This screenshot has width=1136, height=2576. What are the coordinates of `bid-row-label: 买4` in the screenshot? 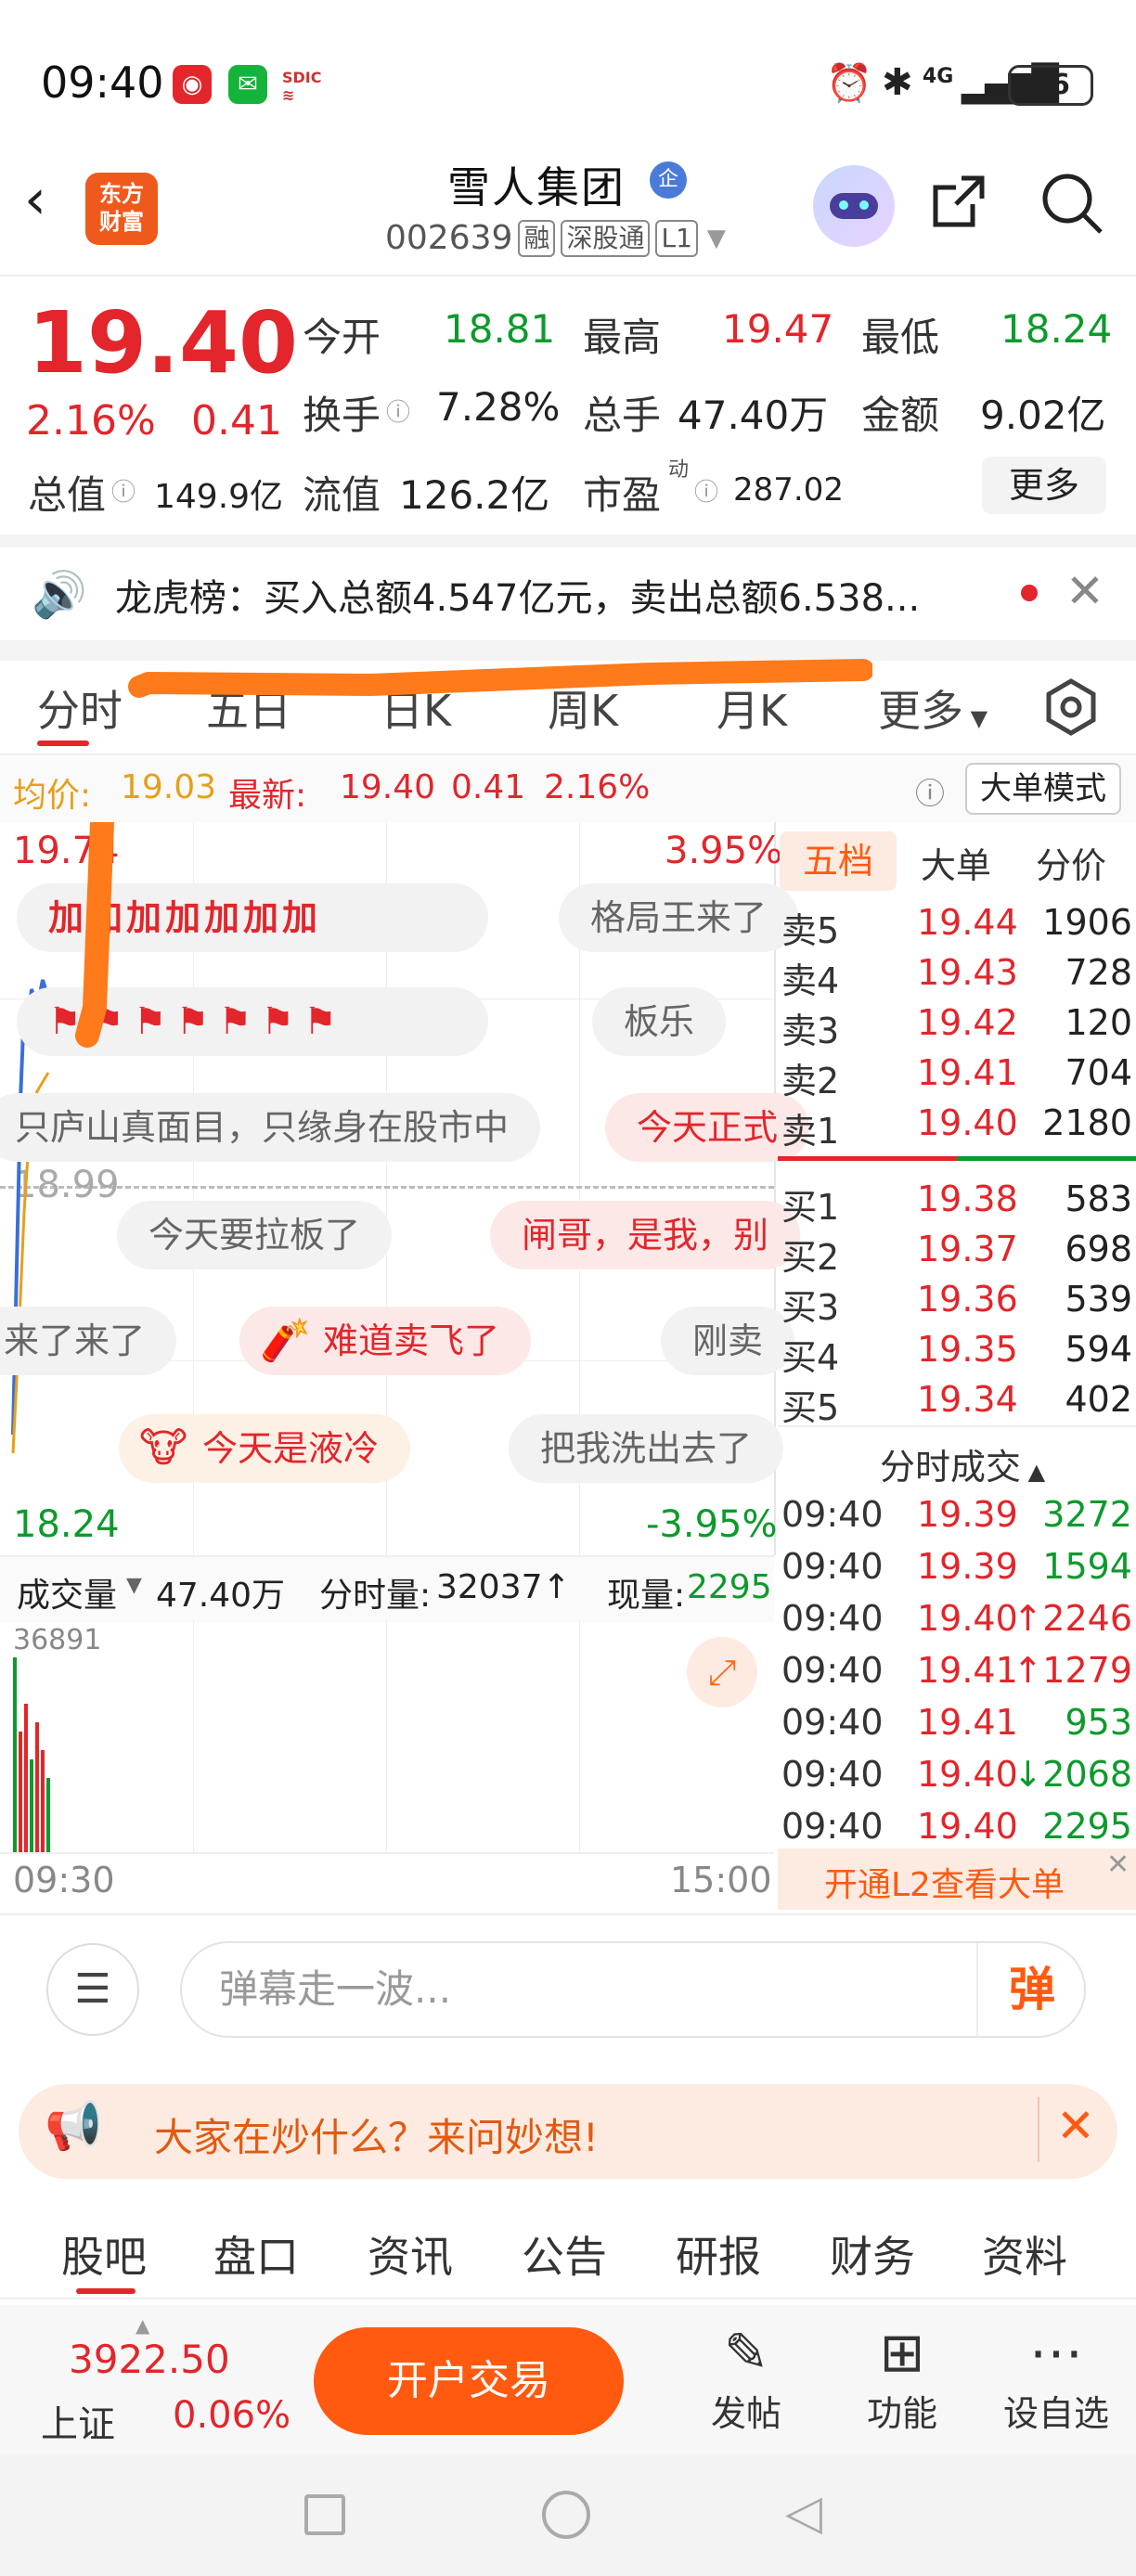 It's located at (810, 1357).